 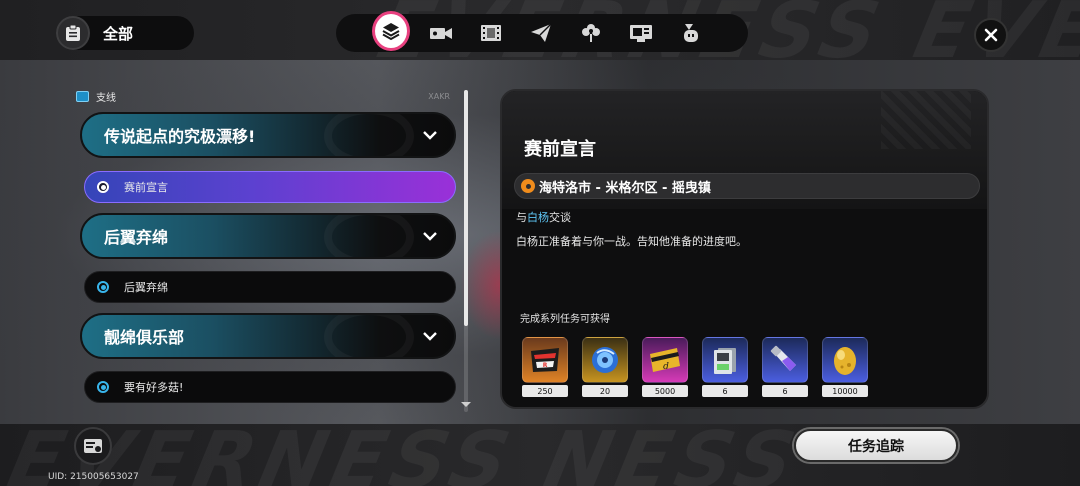 I want to click on close-icon, so click(x=991, y=35).